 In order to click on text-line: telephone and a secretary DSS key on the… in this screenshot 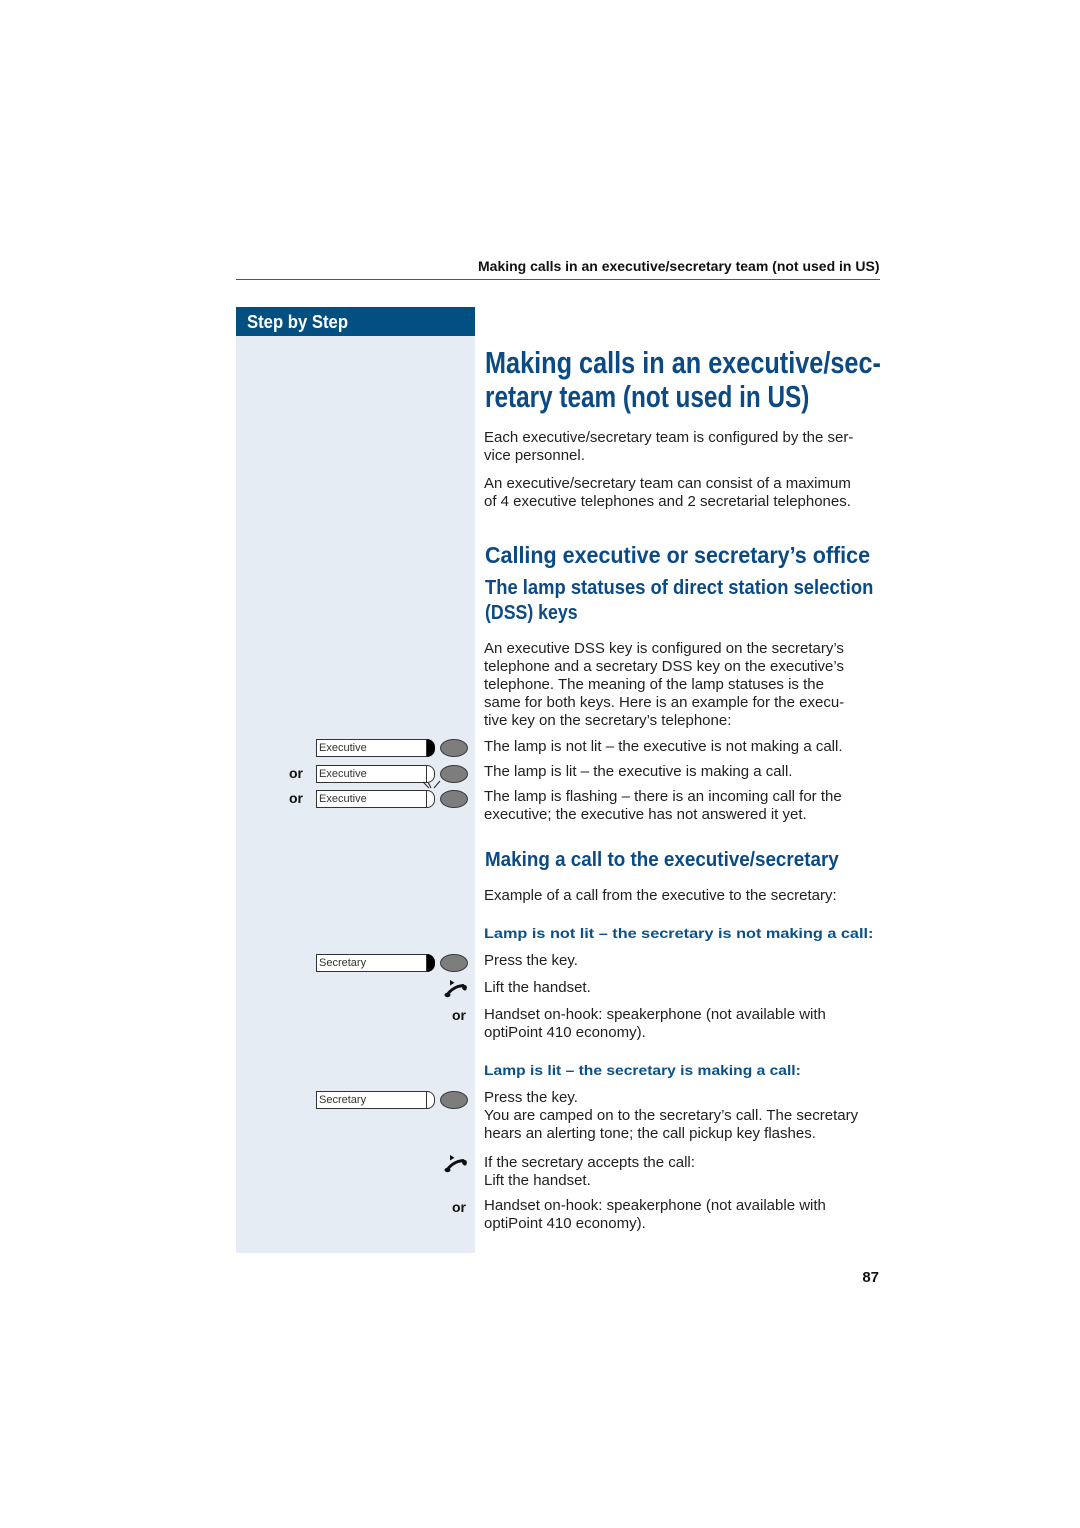, I will do `click(664, 666)`.